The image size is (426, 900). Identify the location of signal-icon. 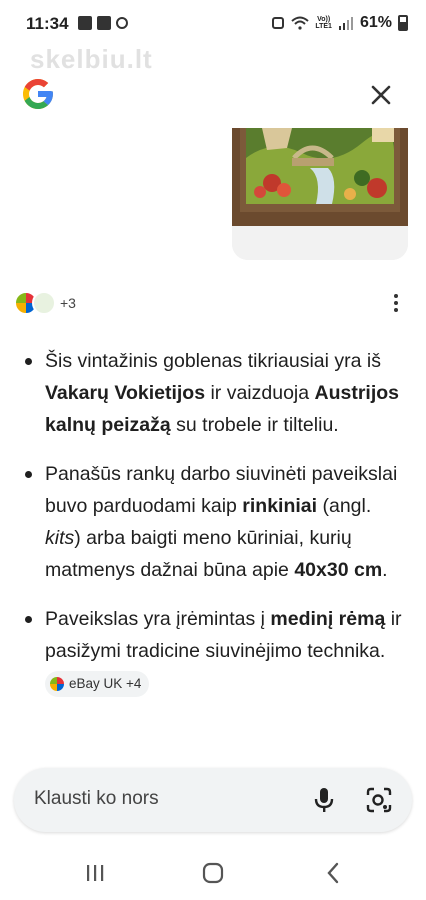
(345, 23).